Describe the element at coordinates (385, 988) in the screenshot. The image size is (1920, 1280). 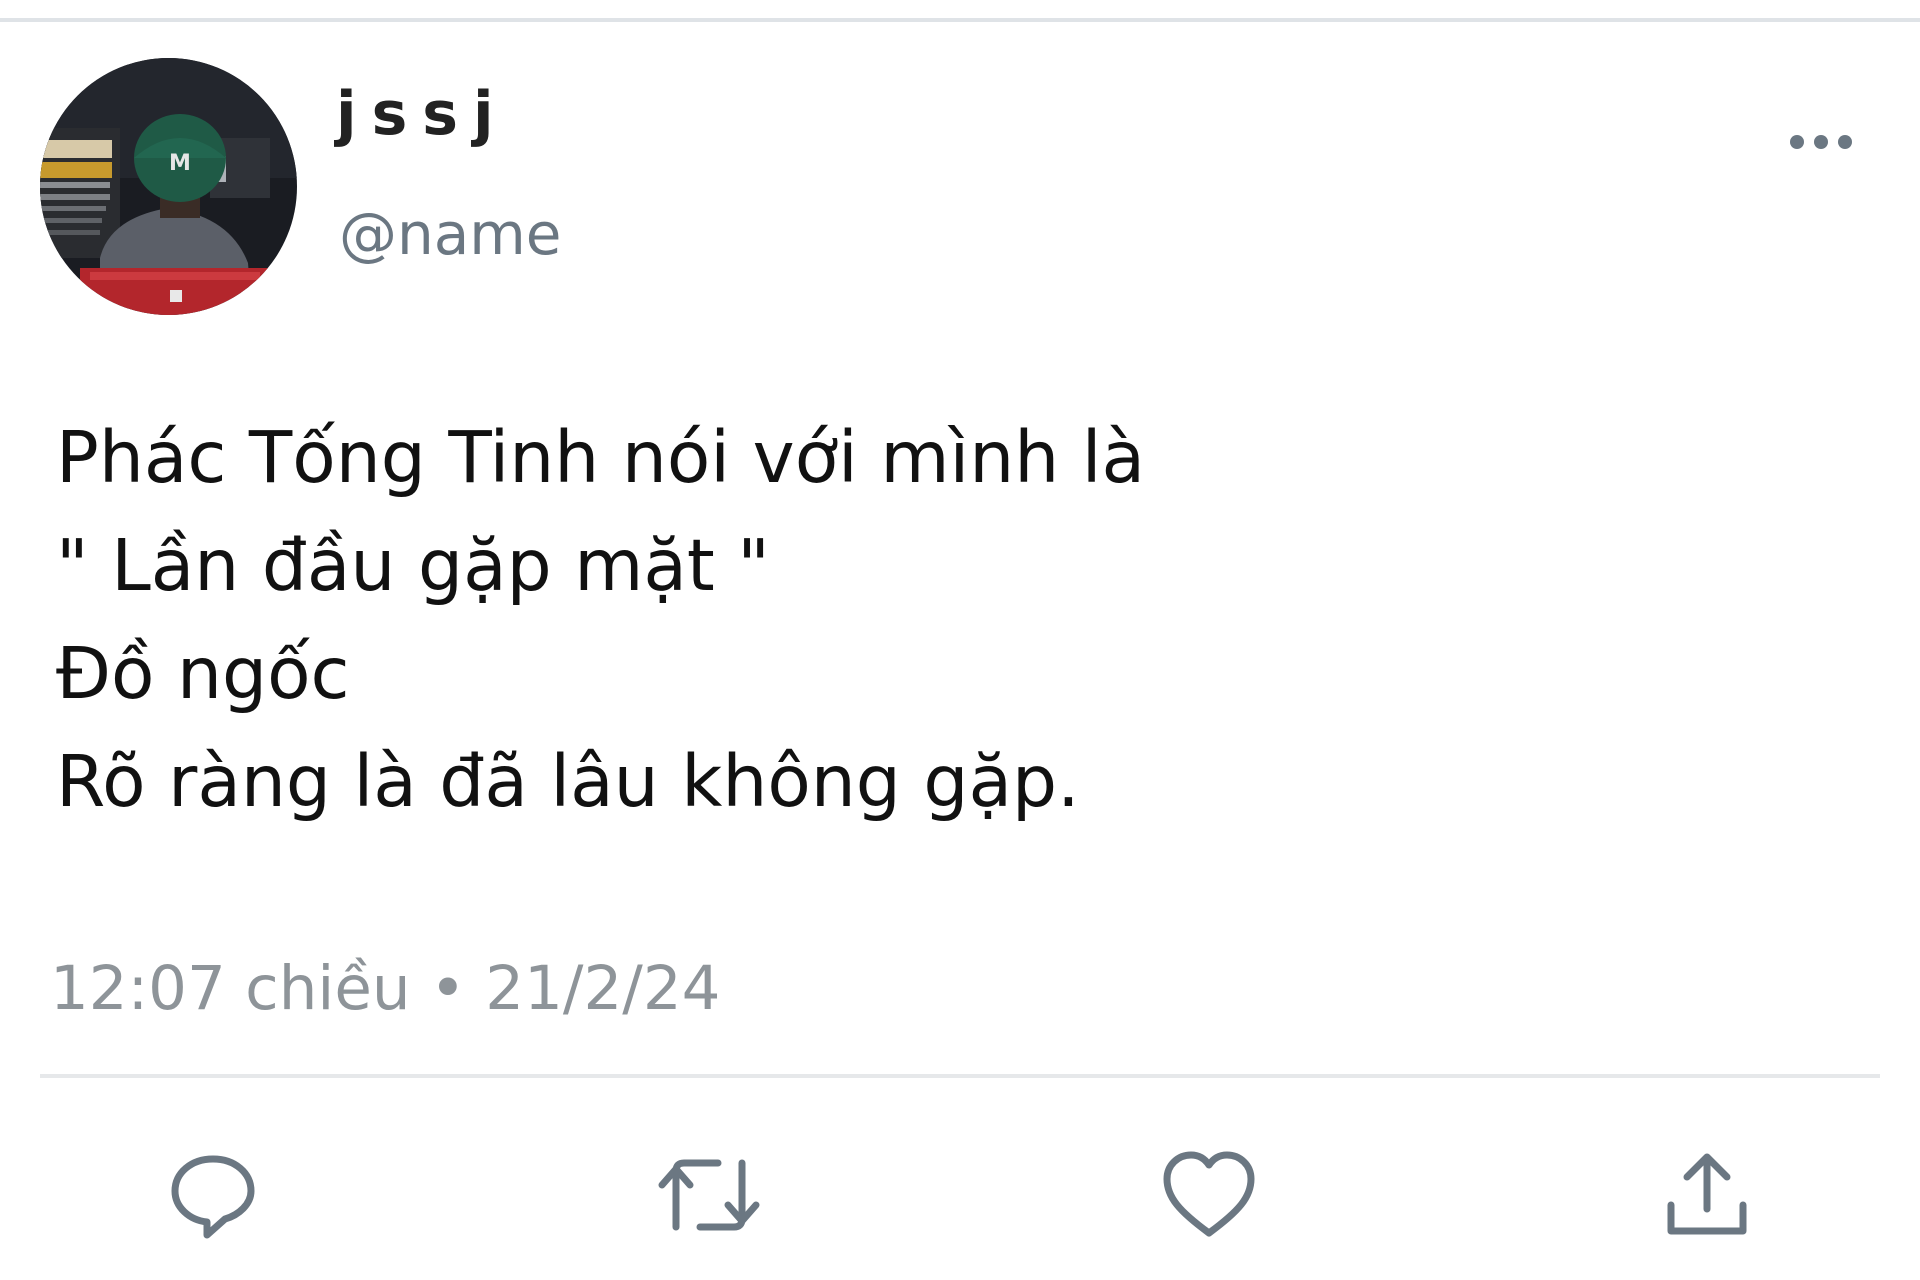
I see `tweet-timestamp: 12:07 chiều • 21/2/24` at that location.